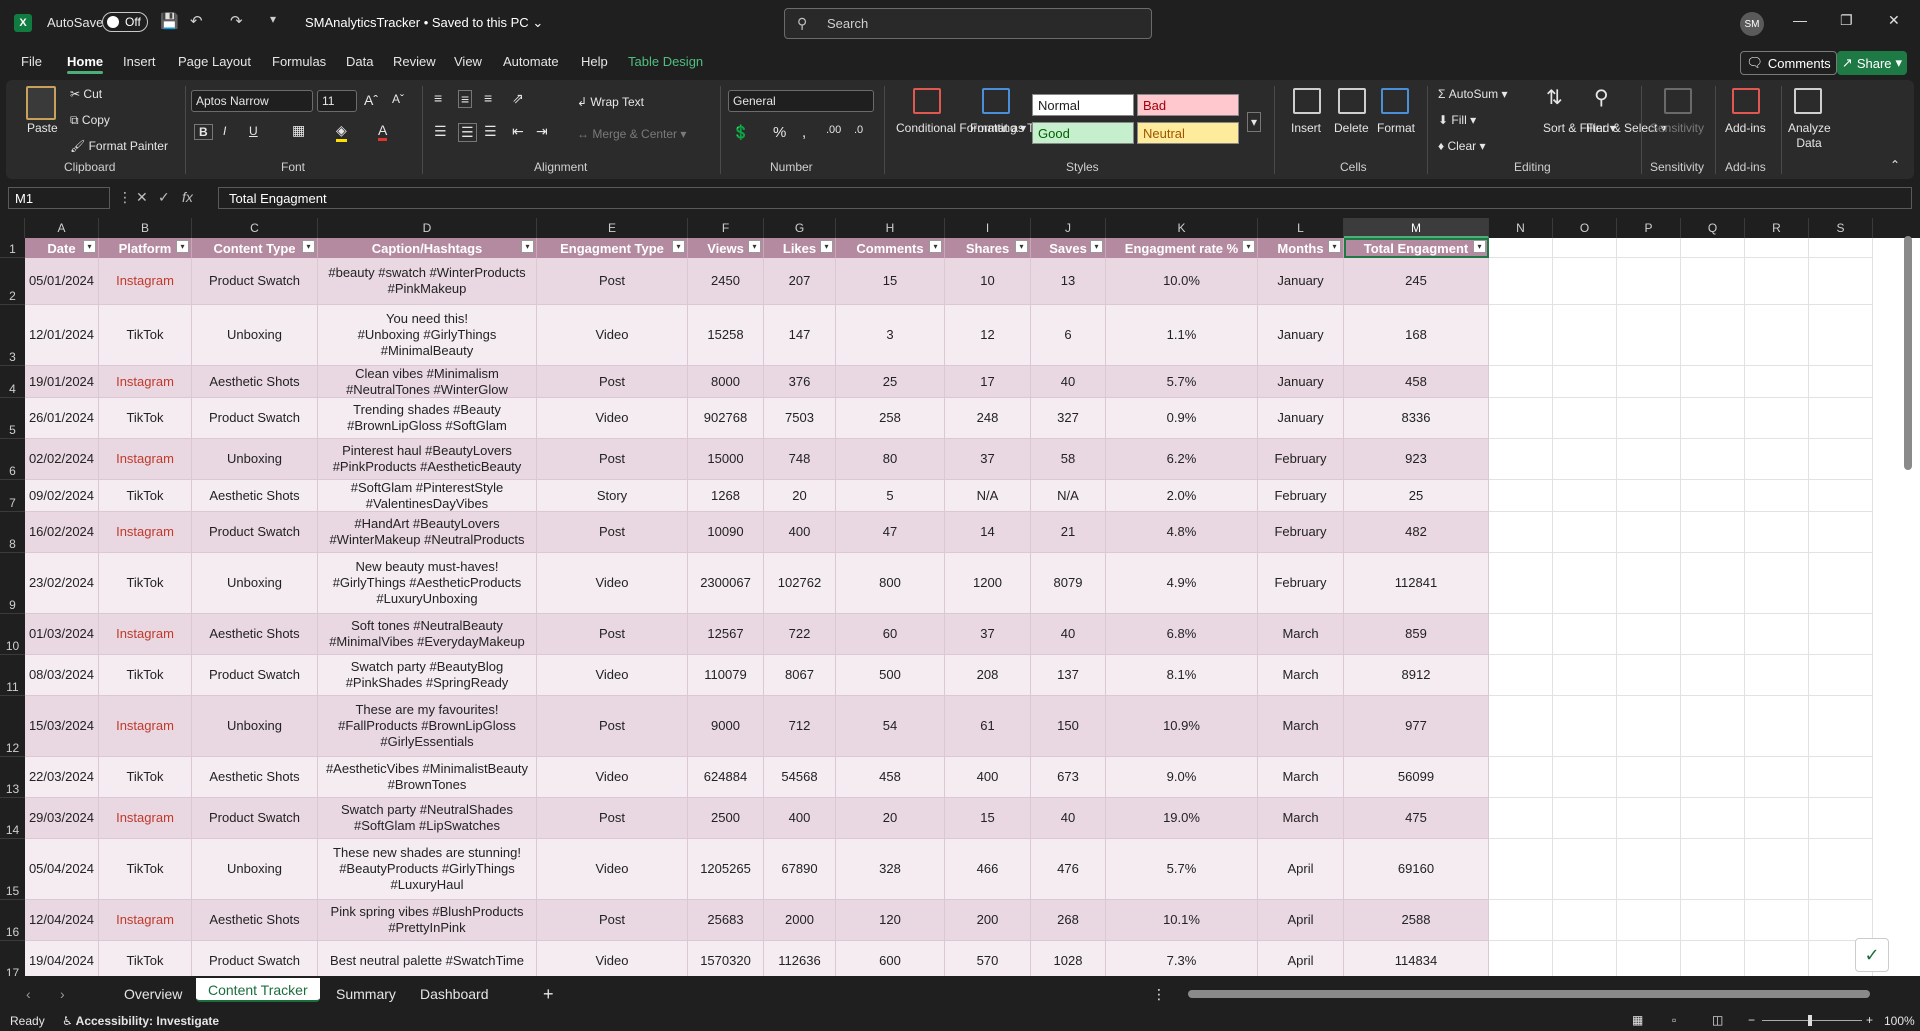 Image resolution: width=1920 pixels, height=1031 pixels. I want to click on row-header: 13, so click(12, 777).